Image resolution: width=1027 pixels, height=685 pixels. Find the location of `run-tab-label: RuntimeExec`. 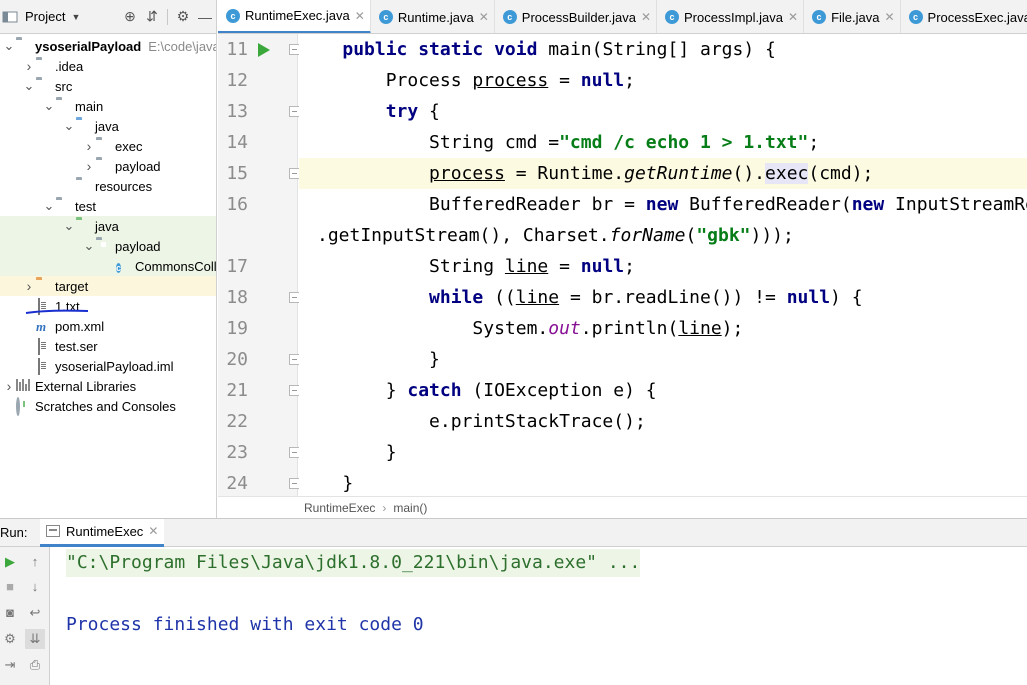

run-tab-label: RuntimeExec is located at coordinates (105, 531).